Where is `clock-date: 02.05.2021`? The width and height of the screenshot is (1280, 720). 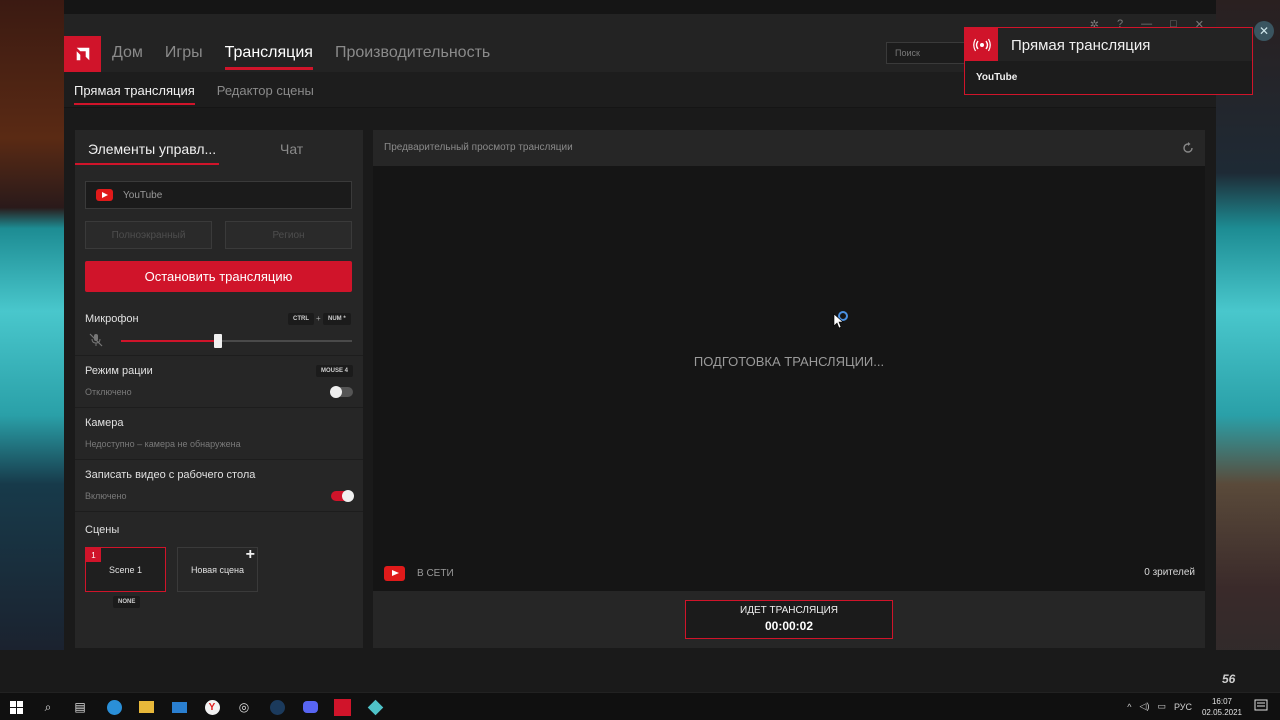
clock-date: 02.05.2021 is located at coordinates (1221, 712).